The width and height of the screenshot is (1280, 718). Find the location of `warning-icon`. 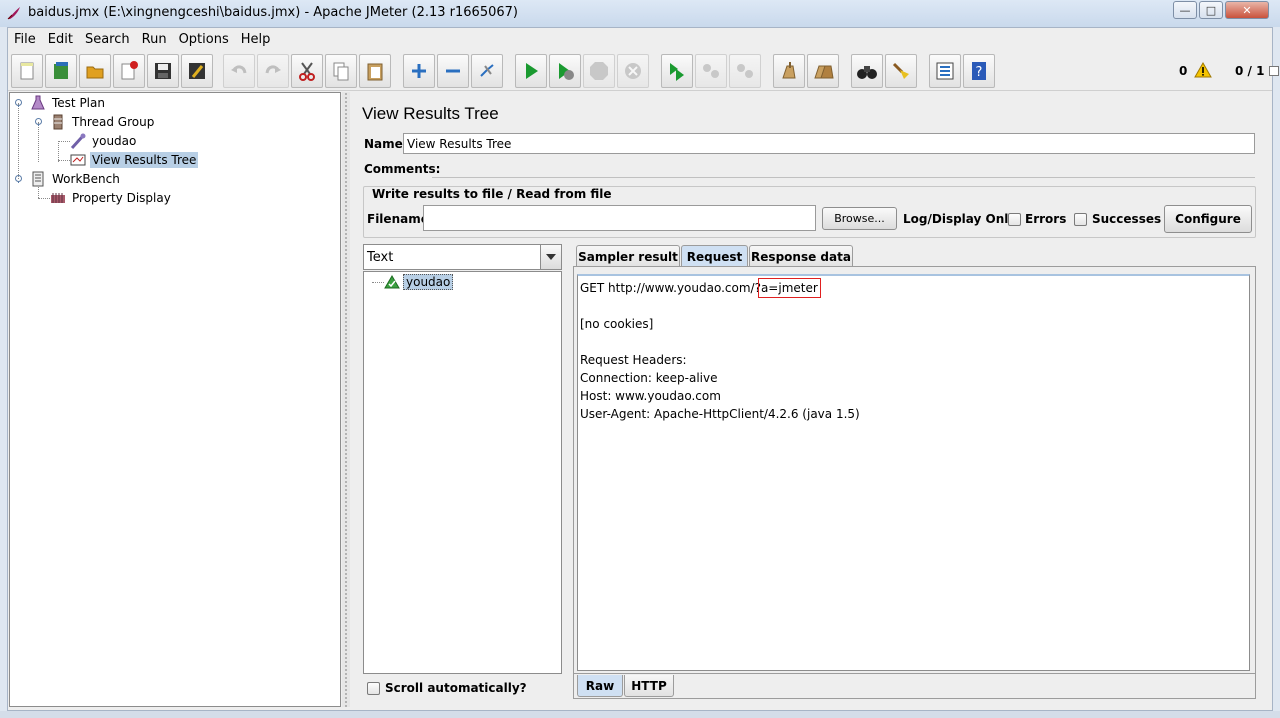

warning-icon is located at coordinates (1203, 70).